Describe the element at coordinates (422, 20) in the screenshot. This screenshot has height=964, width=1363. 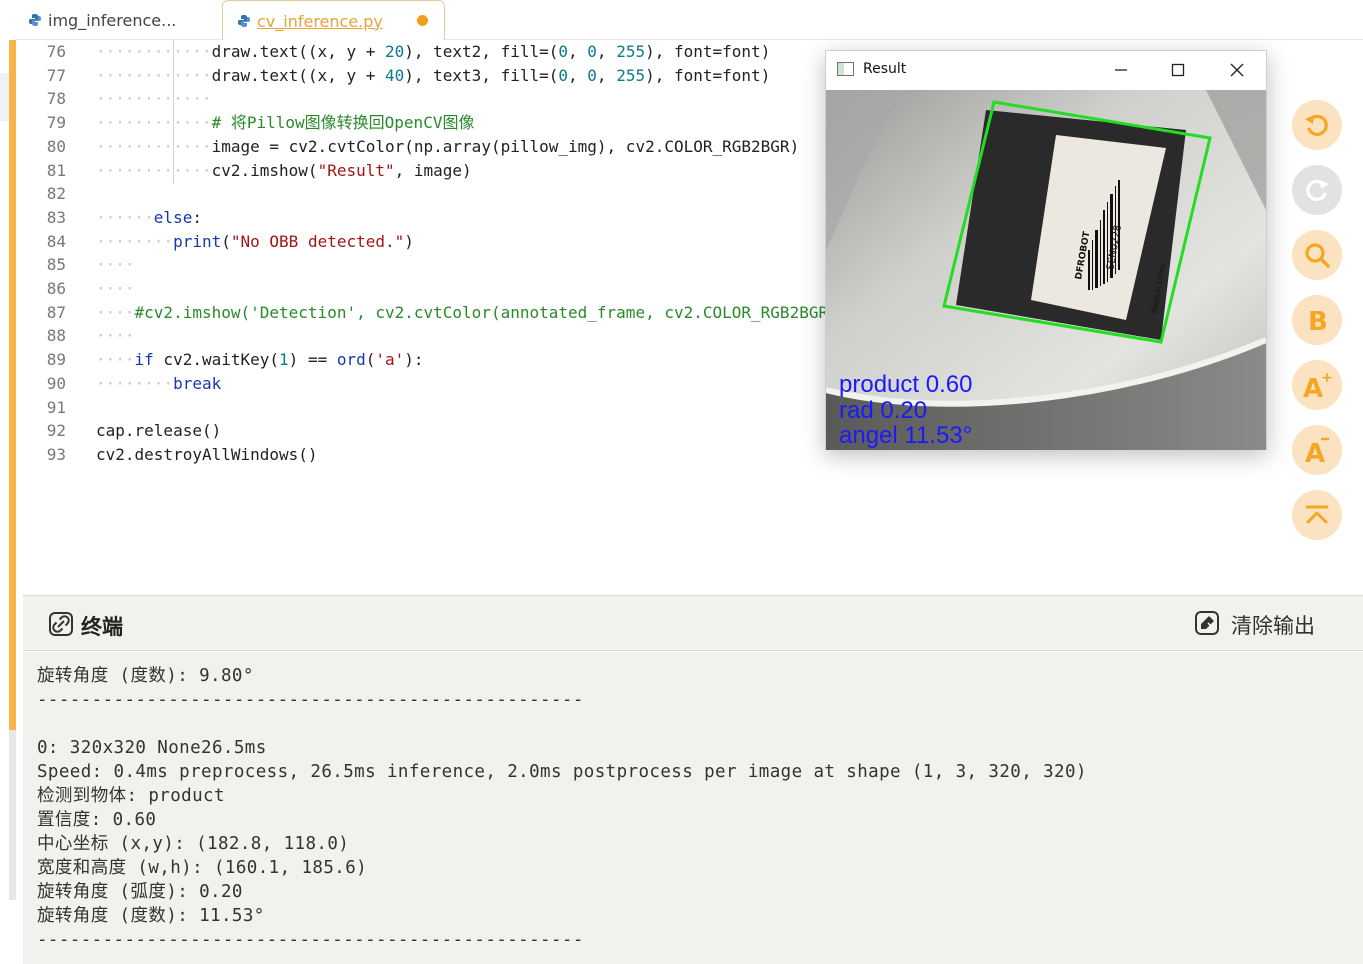
I see `unsaved-indicator` at that location.